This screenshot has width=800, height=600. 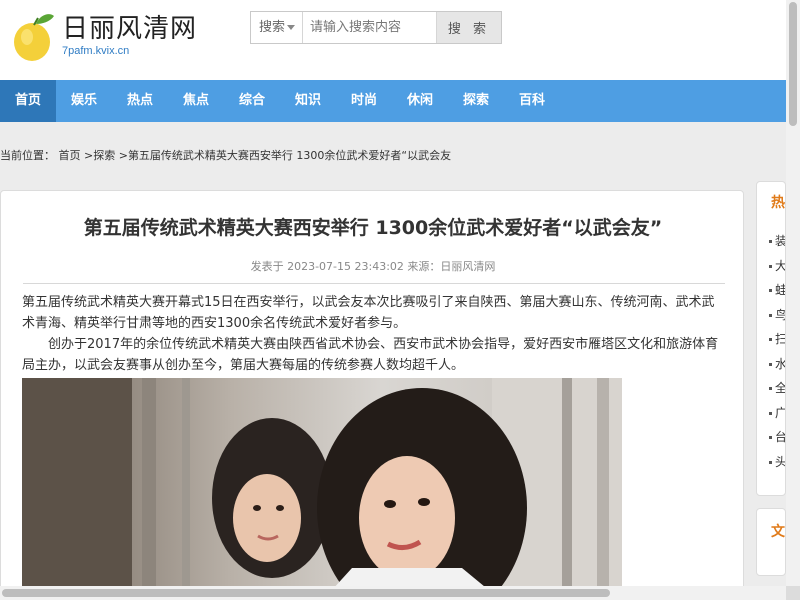 What do you see at coordinates (196, 101) in the screenshot?
I see `nav-item-focus: 焦点` at bounding box center [196, 101].